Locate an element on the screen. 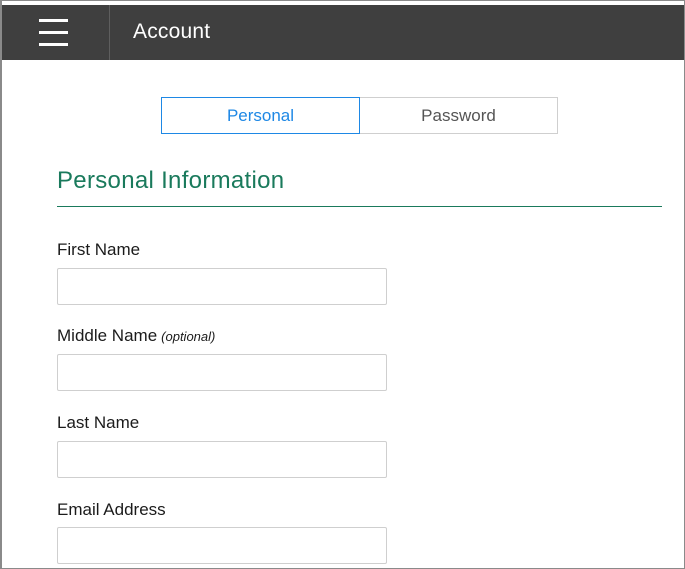 This screenshot has height=569, width=685. tab-personal: Personal is located at coordinates (260, 115).